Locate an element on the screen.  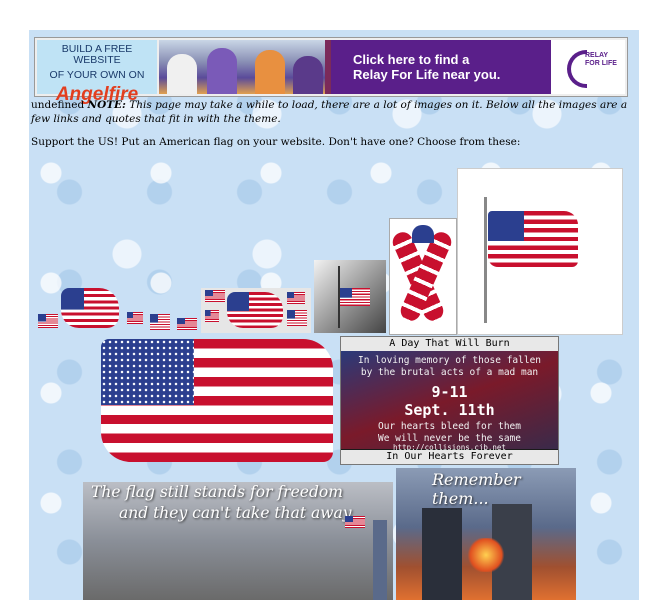
memorial-date-short: 9-11 is located at coordinates (449, 392).